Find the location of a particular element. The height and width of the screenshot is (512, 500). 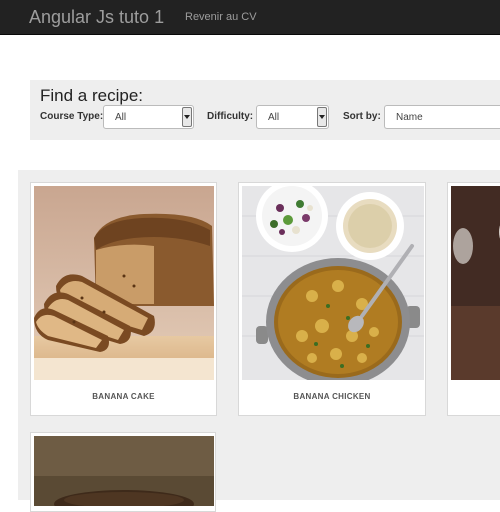

difficulty-label: Difficulty: is located at coordinates (230, 116).